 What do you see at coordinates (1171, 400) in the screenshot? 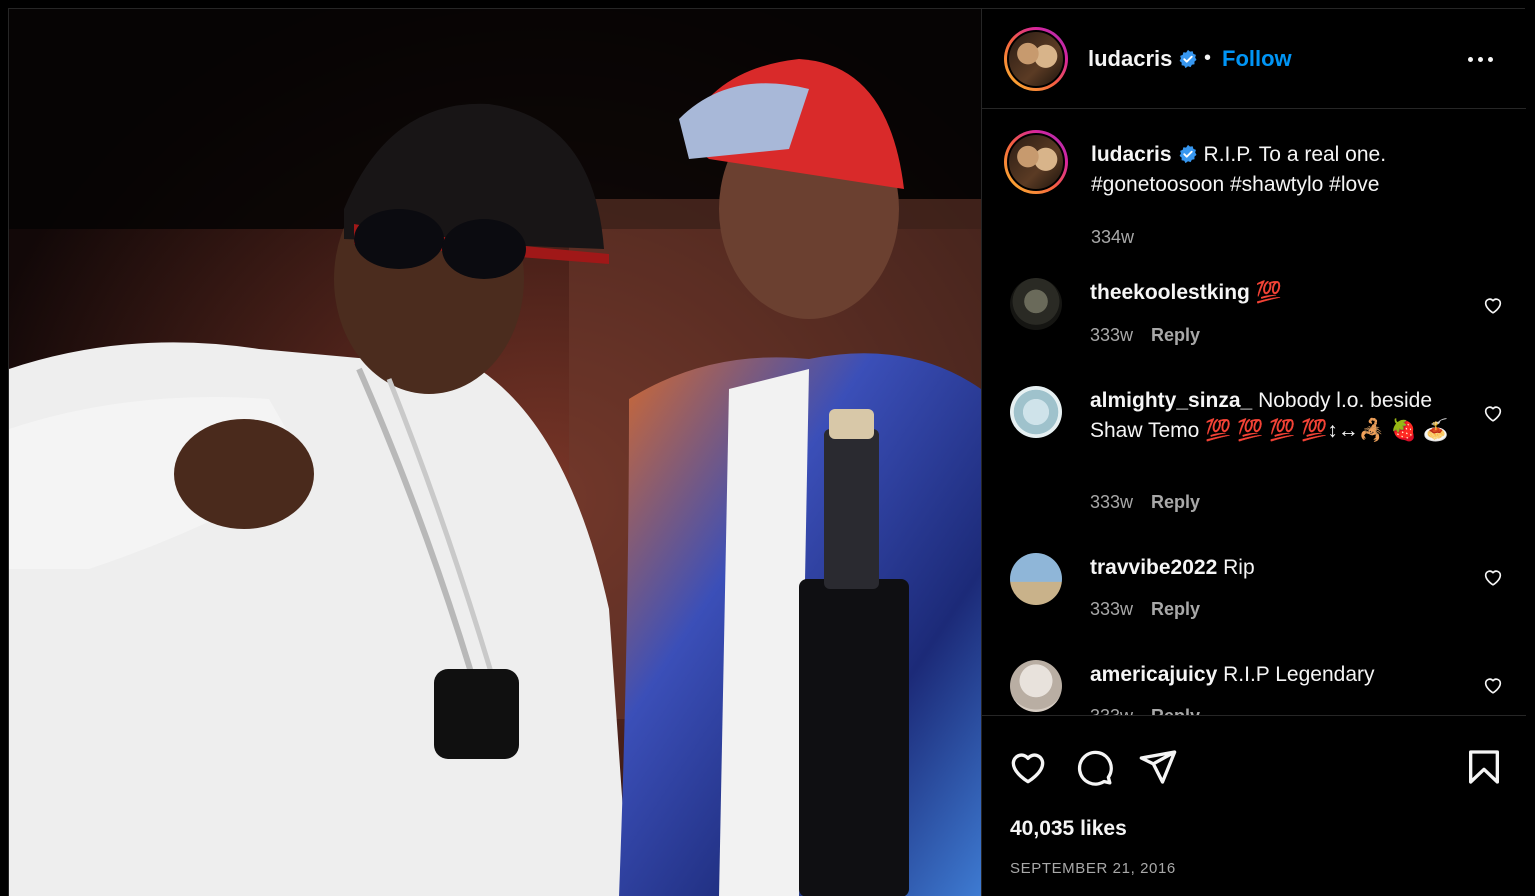
I see `commenter-username: almighty_sinza_` at bounding box center [1171, 400].